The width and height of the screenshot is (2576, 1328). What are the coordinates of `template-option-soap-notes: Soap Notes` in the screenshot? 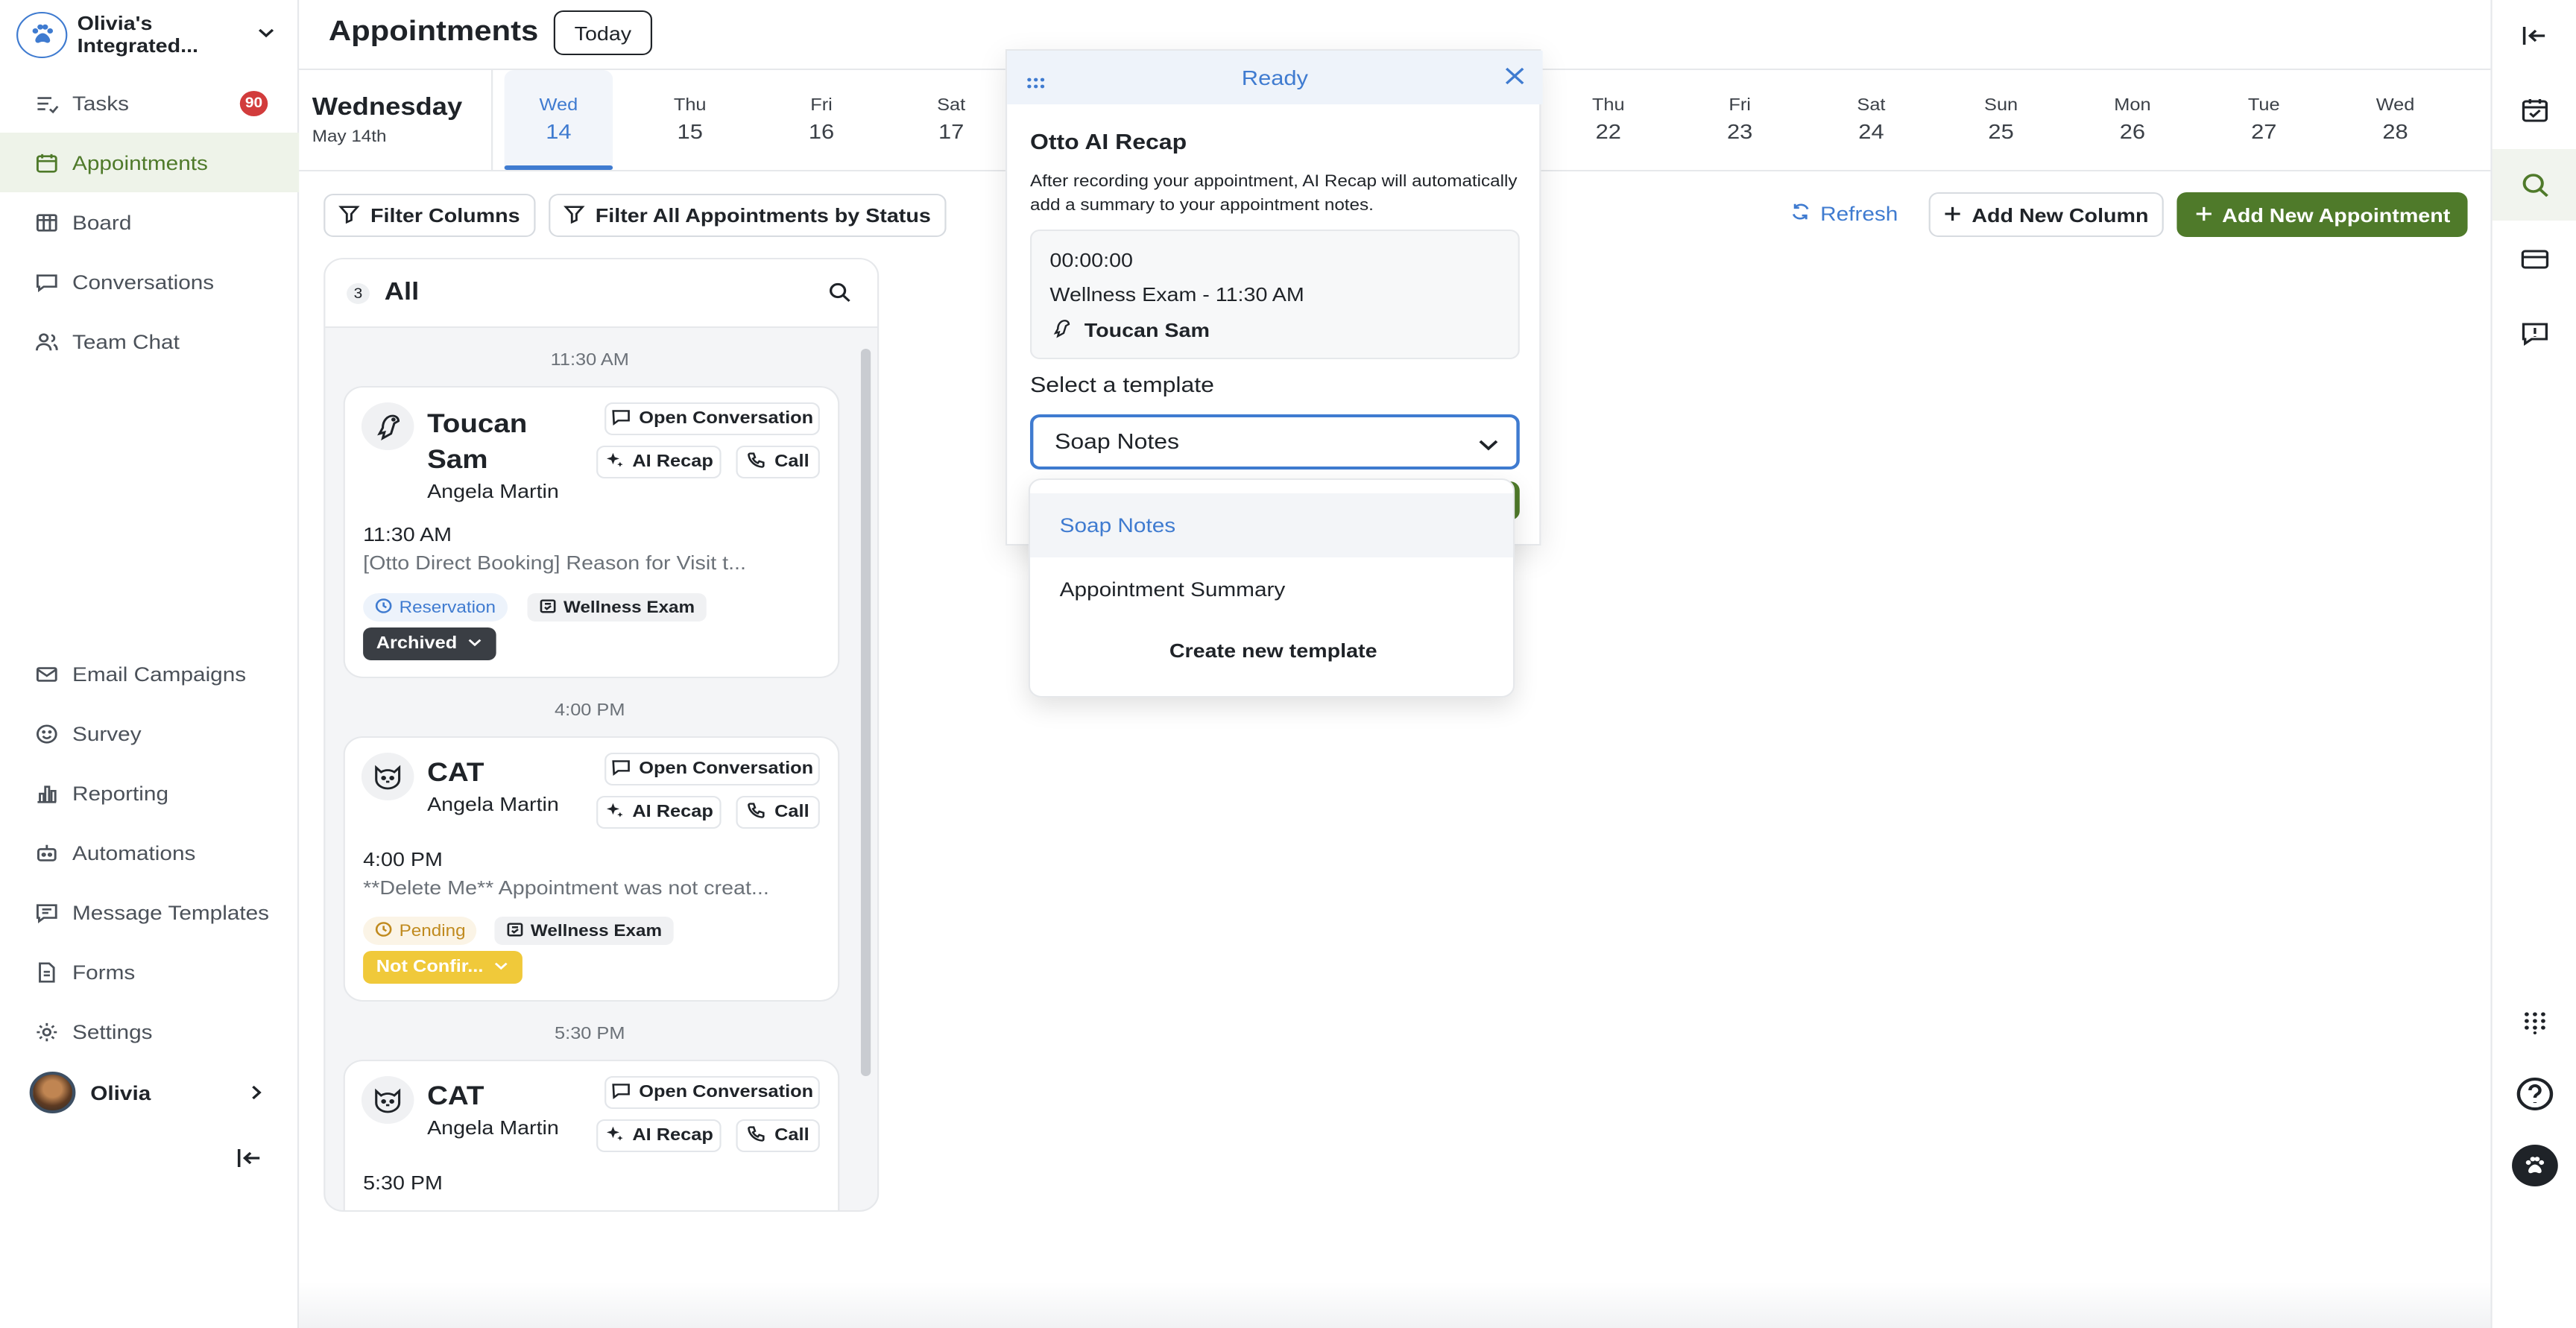 It's located at (1271, 525).